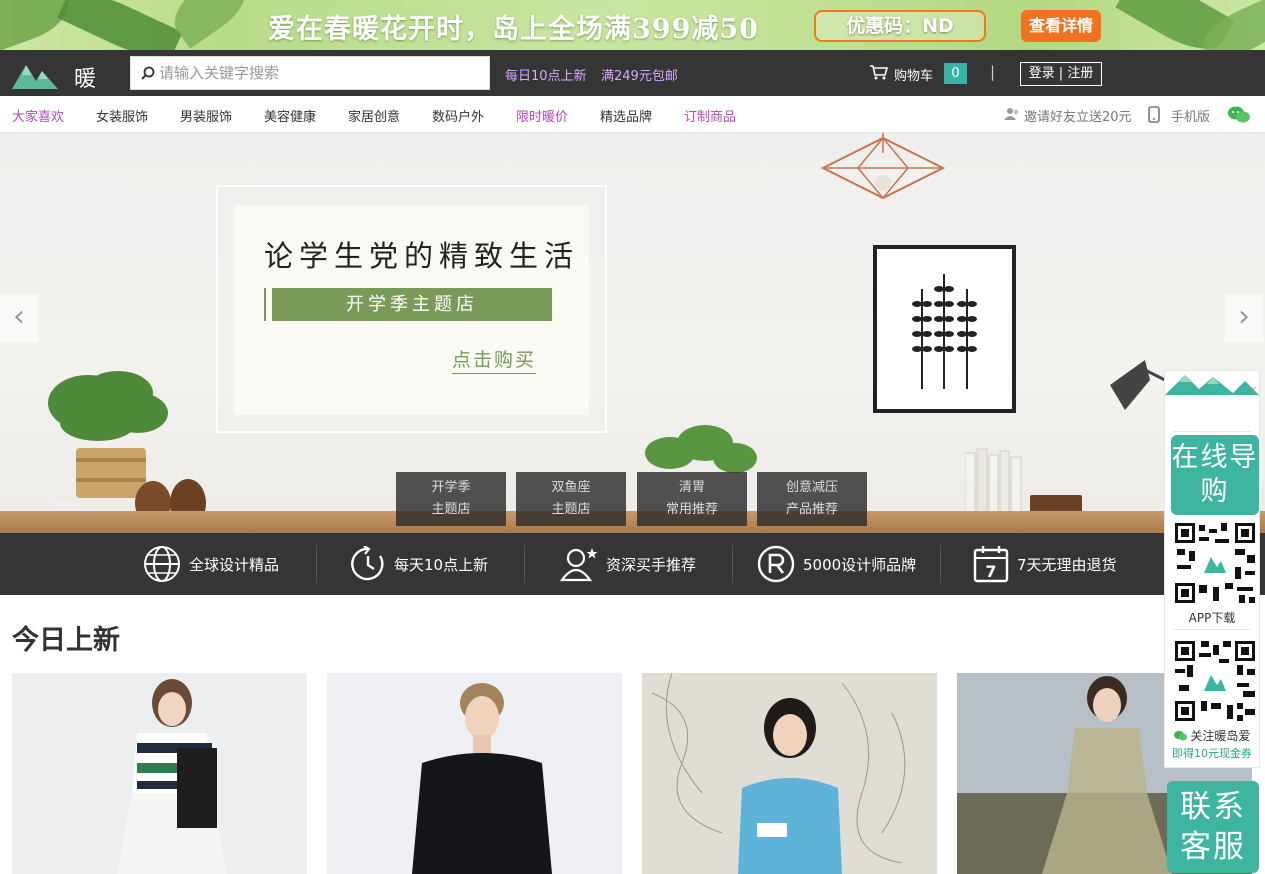 This screenshot has width=1265, height=874. I want to click on nav-item-home: 家居创意, so click(374, 115).